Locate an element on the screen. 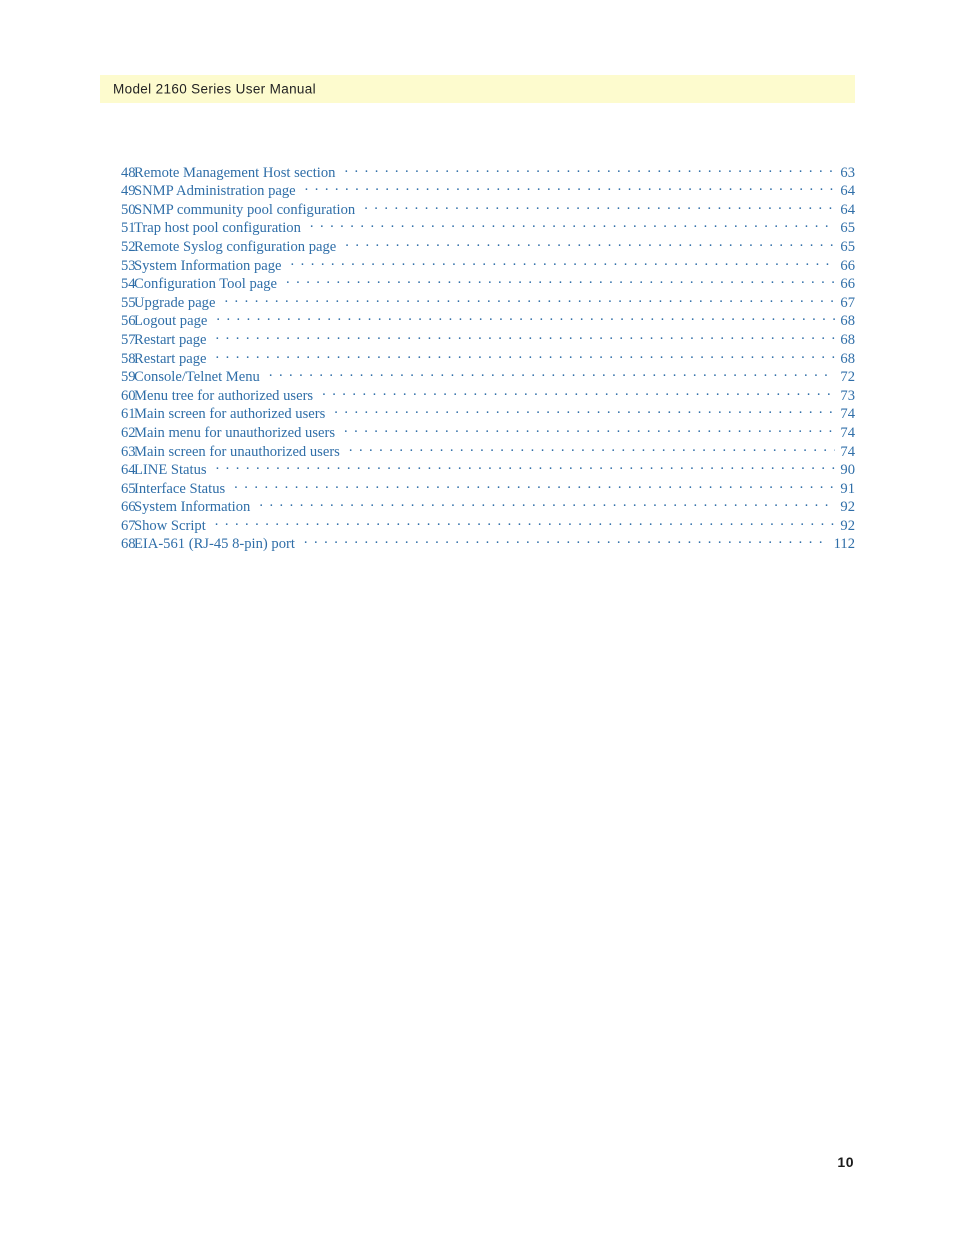 This screenshot has width=954, height=1235. toc-entry-number: 54 is located at coordinates (128, 284).